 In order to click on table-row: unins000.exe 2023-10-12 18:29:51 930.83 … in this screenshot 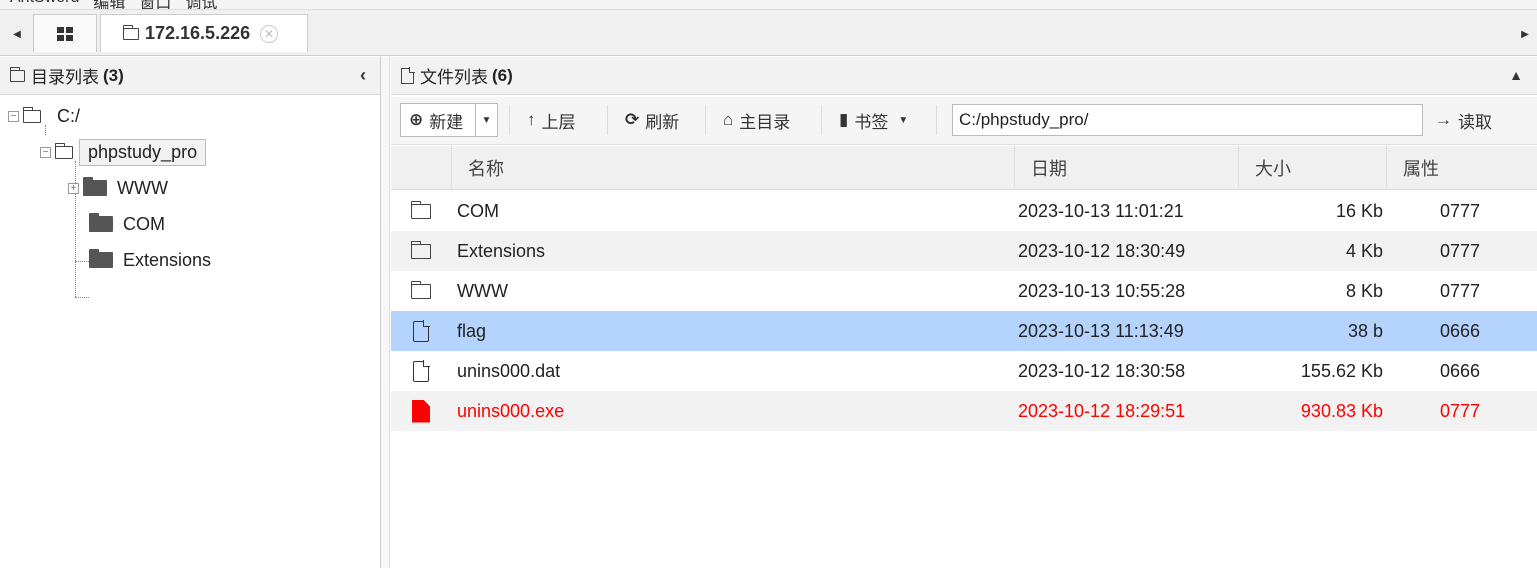, I will do `click(964, 411)`.